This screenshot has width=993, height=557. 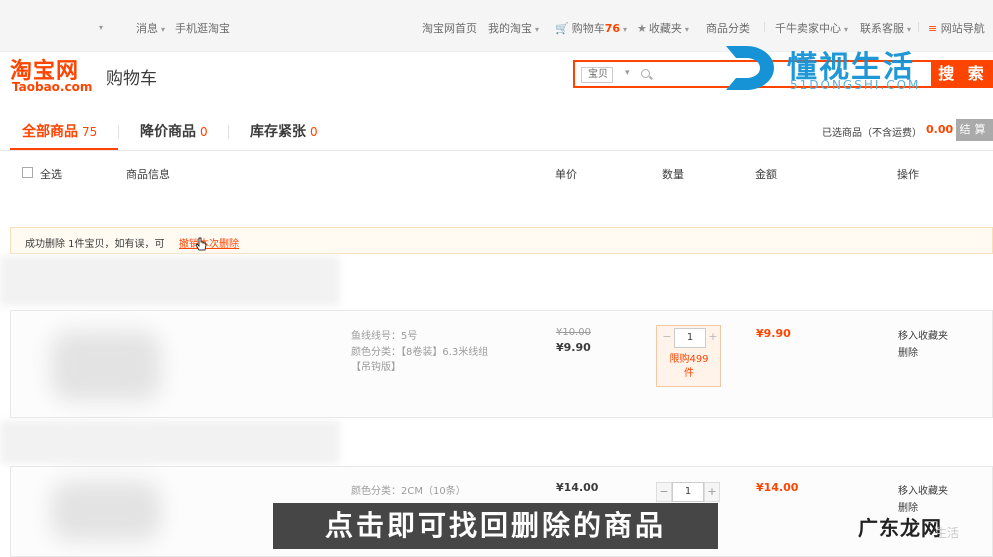 I want to click on favorites-label: 收藏夹, so click(x=665, y=28).